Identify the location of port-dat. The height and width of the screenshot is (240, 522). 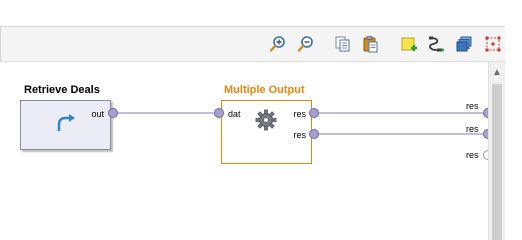
(219, 113).